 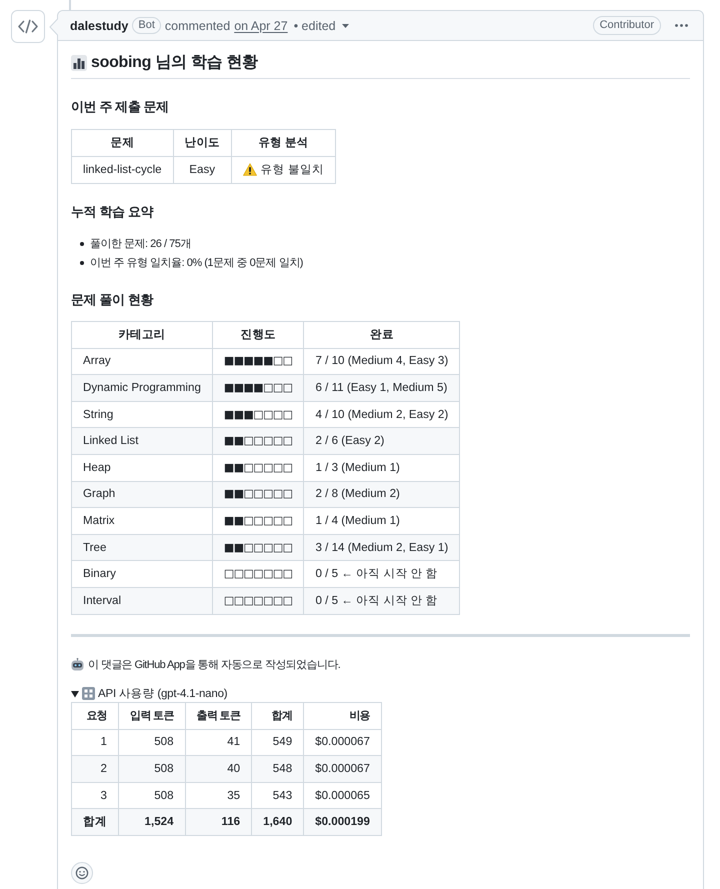 I want to click on column-header: 완료, so click(x=382, y=334).